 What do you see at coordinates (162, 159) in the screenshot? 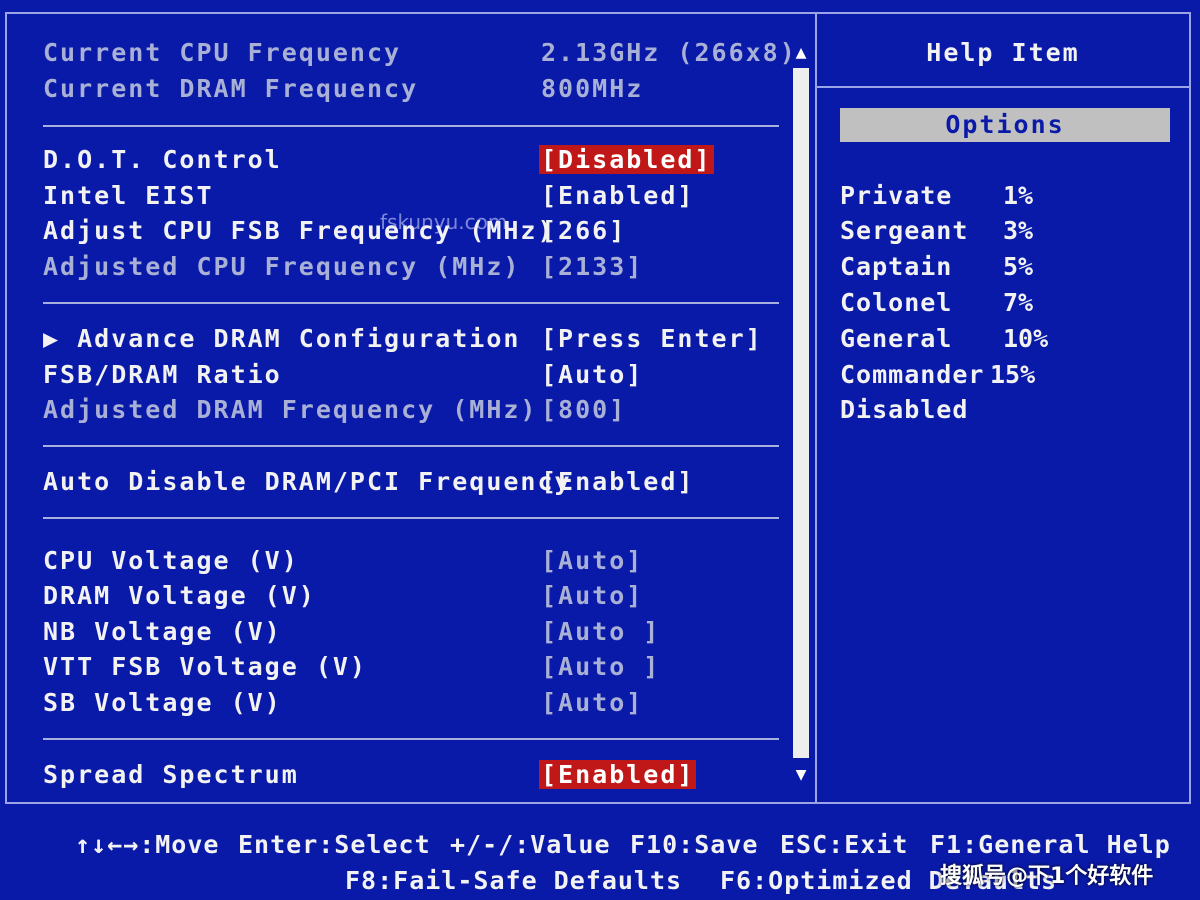
I see `dot-control-label: D.O.T. Control` at bounding box center [162, 159].